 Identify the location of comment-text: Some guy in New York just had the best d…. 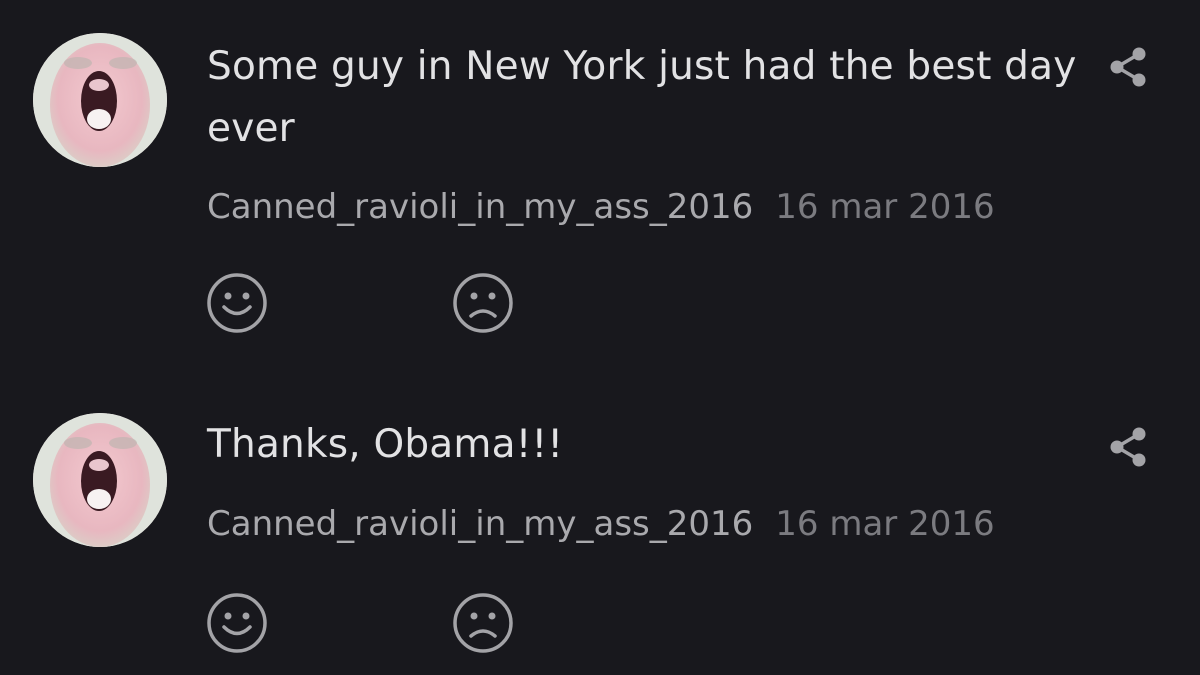
(642, 97).